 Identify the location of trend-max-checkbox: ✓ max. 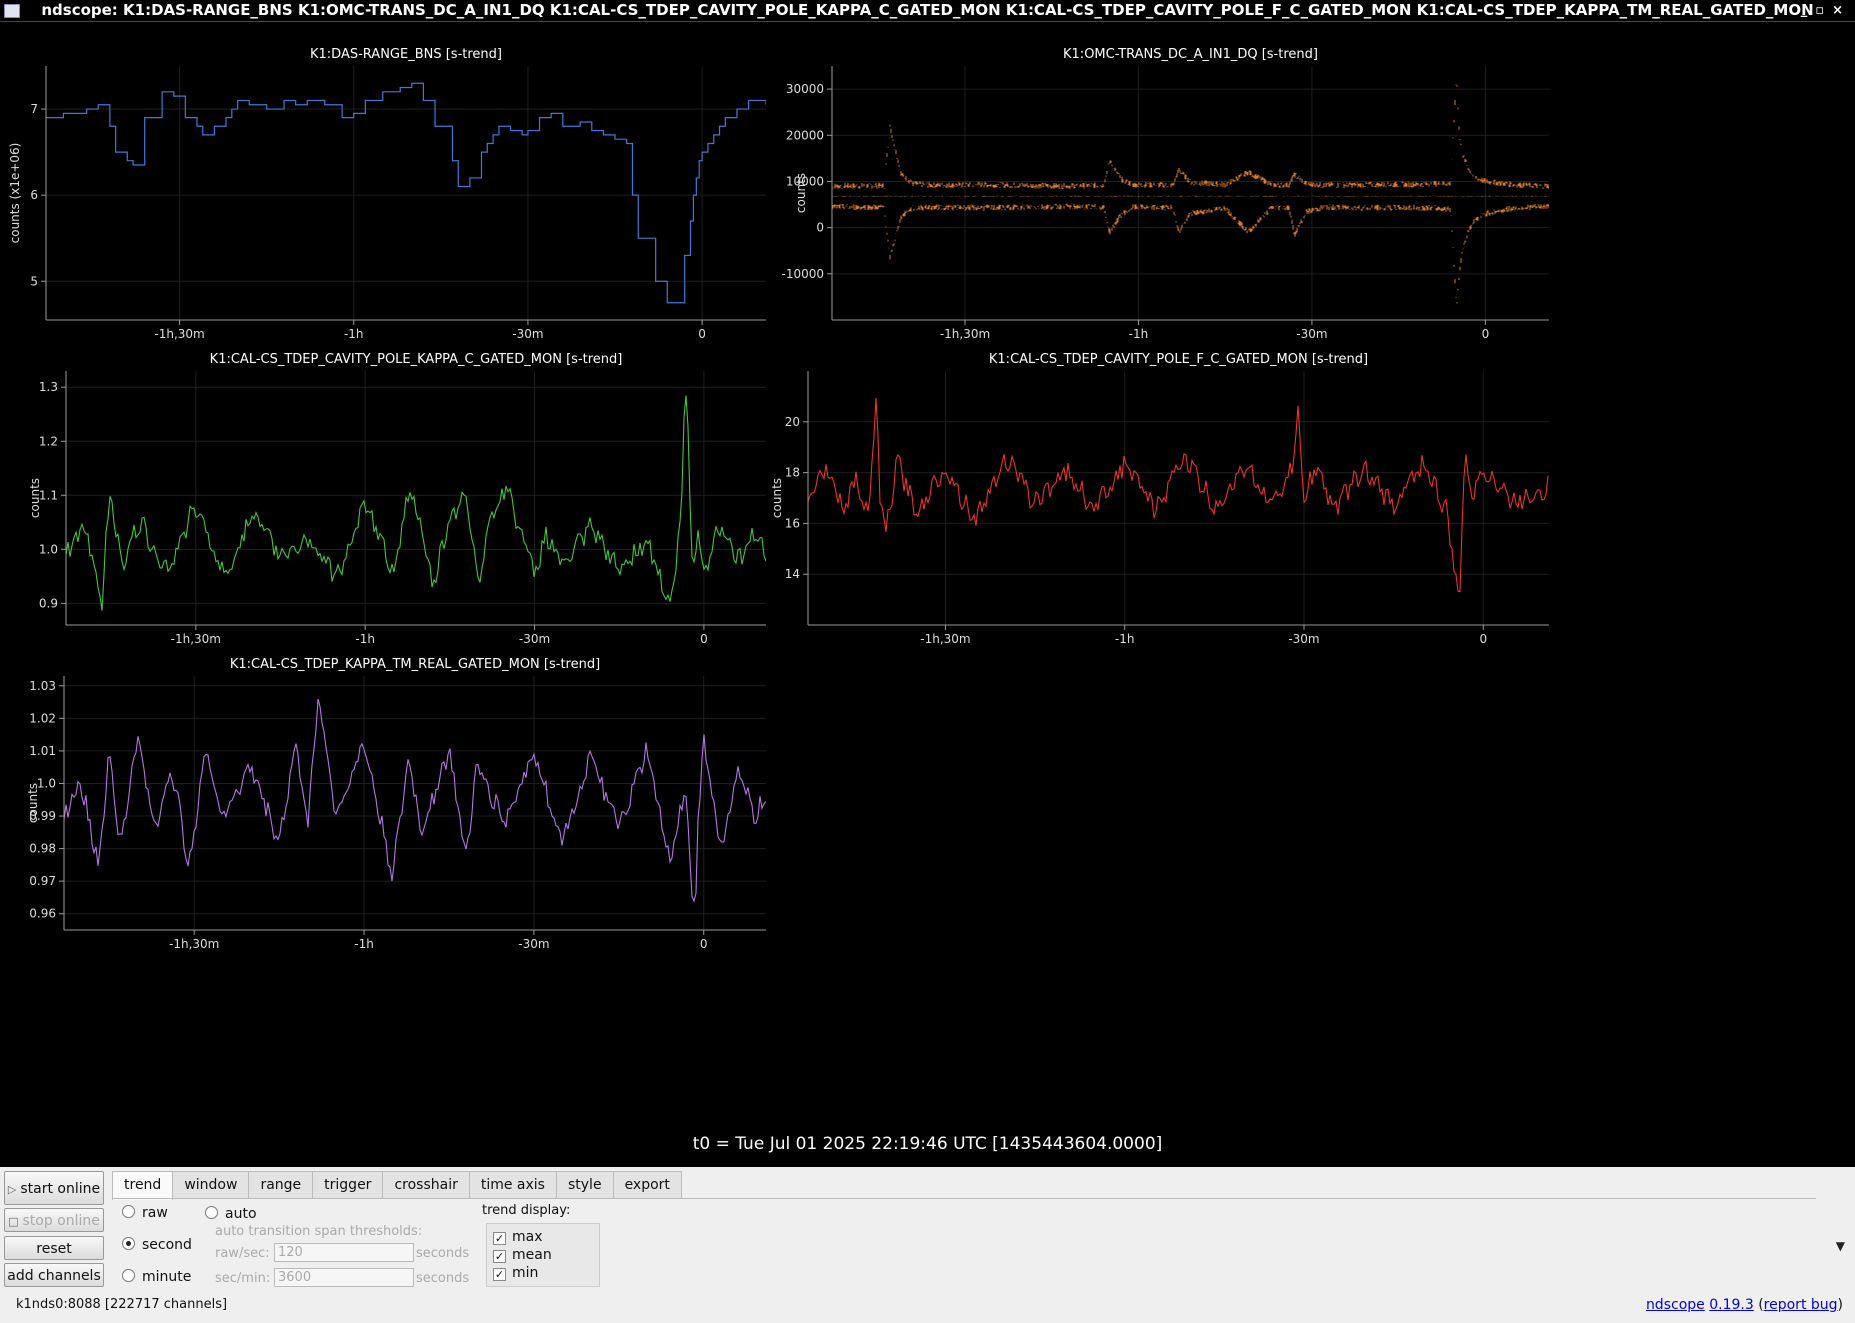
(518, 1237).